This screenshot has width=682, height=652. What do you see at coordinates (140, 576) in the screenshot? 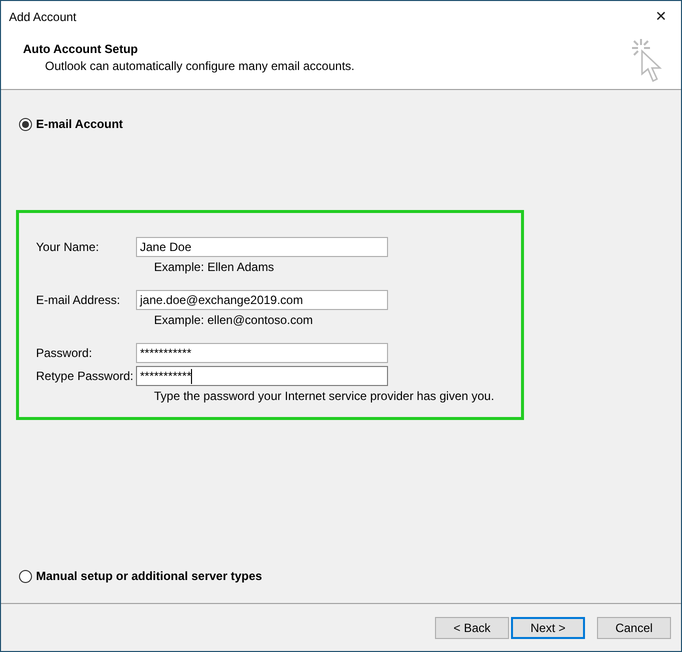
I see `radio-option: Manual setup or additional server types` at bounding box center [140, 576].